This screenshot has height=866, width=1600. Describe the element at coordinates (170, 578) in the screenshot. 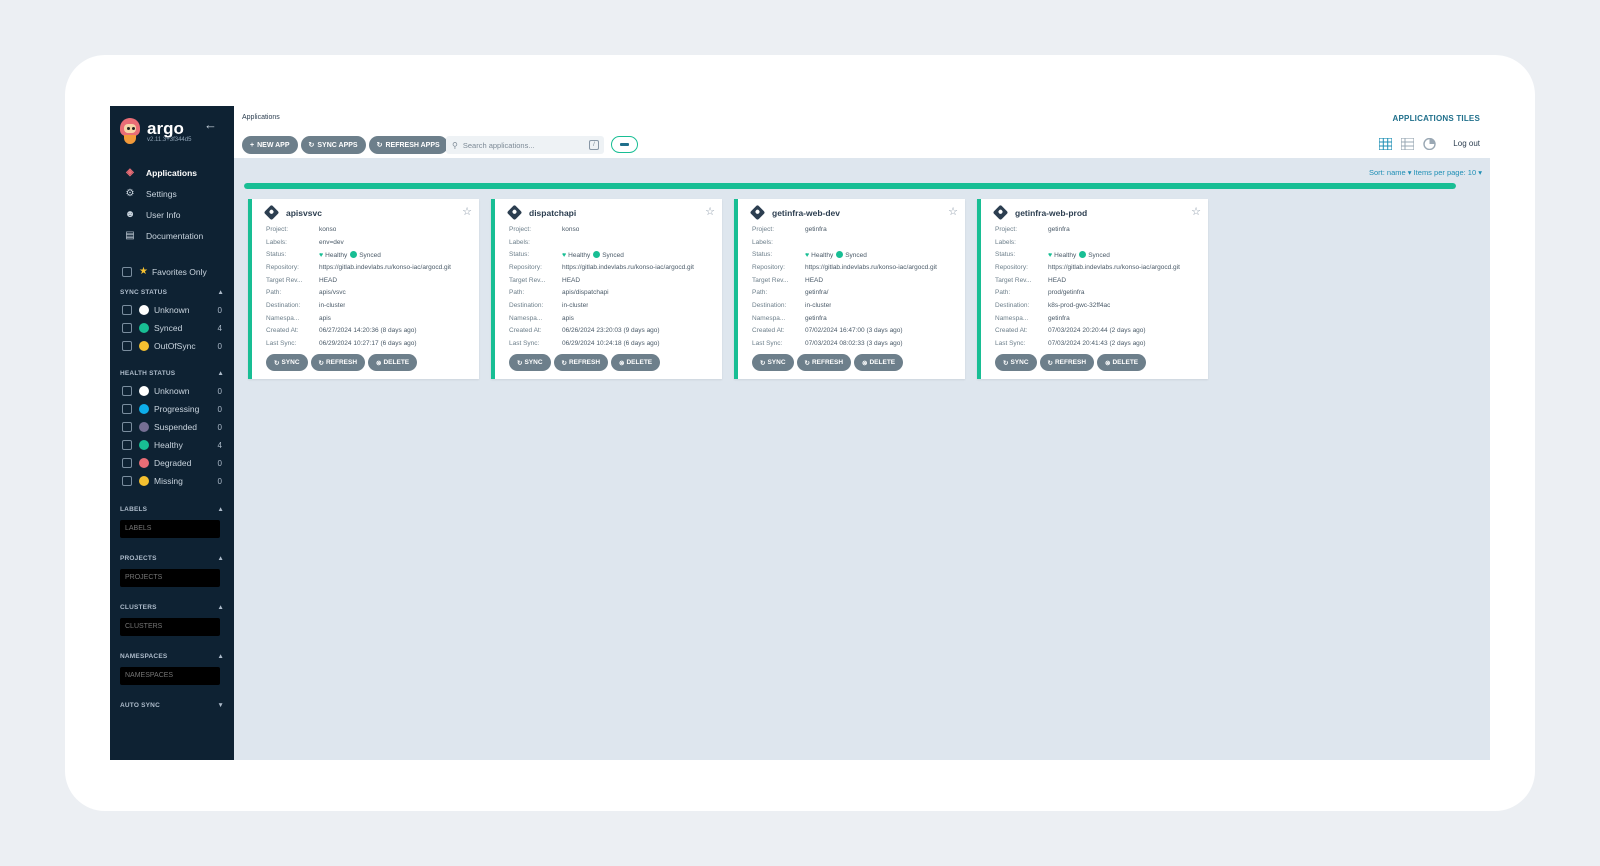

I see `projects-input` at that location.